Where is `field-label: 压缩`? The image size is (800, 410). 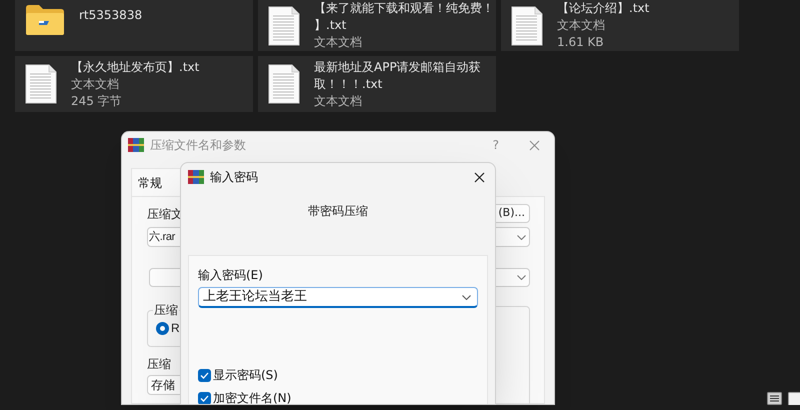 field-label: 压缩 is located at coordinates (159, 364).